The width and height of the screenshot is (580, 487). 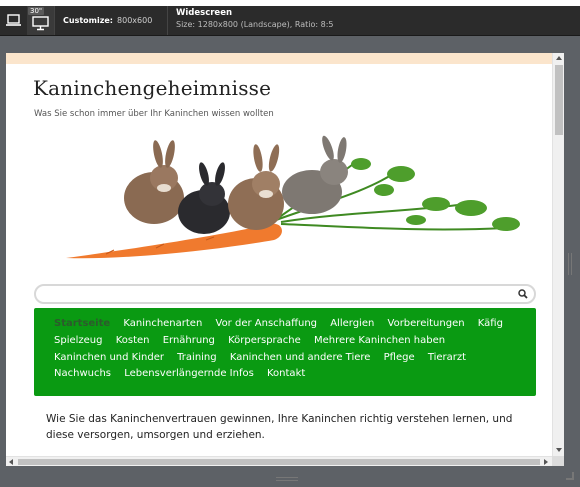 I want to click on desktop-icon, so click(x=40, y=23).